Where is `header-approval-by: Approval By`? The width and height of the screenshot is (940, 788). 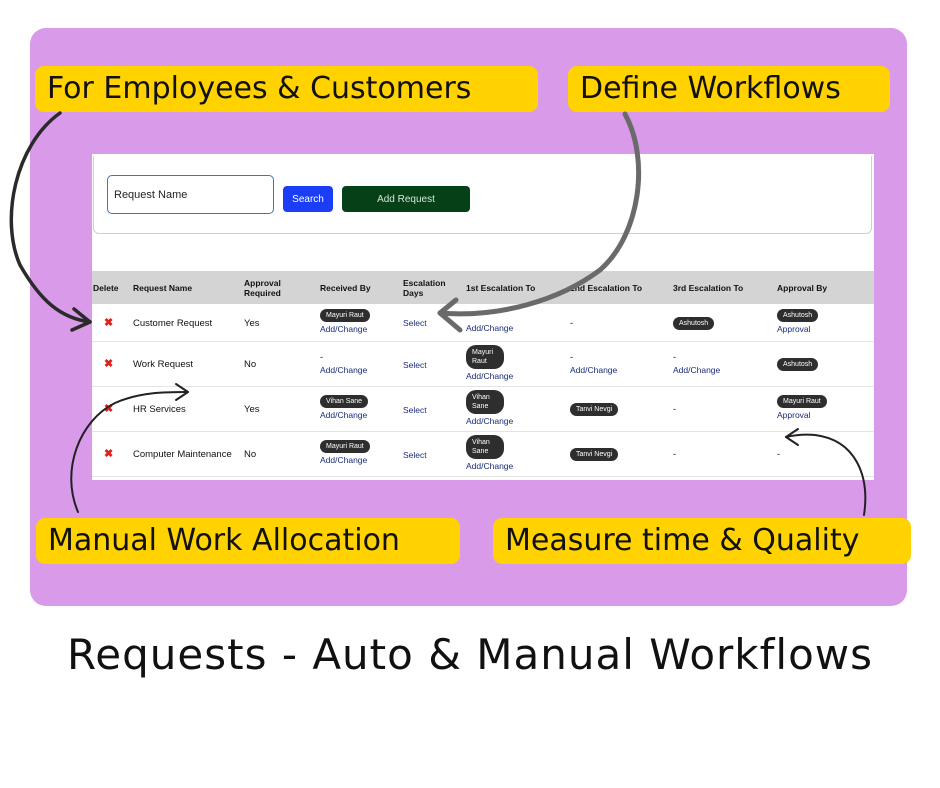
header-approval-by: Approval By is located at coordinates (802, 287).